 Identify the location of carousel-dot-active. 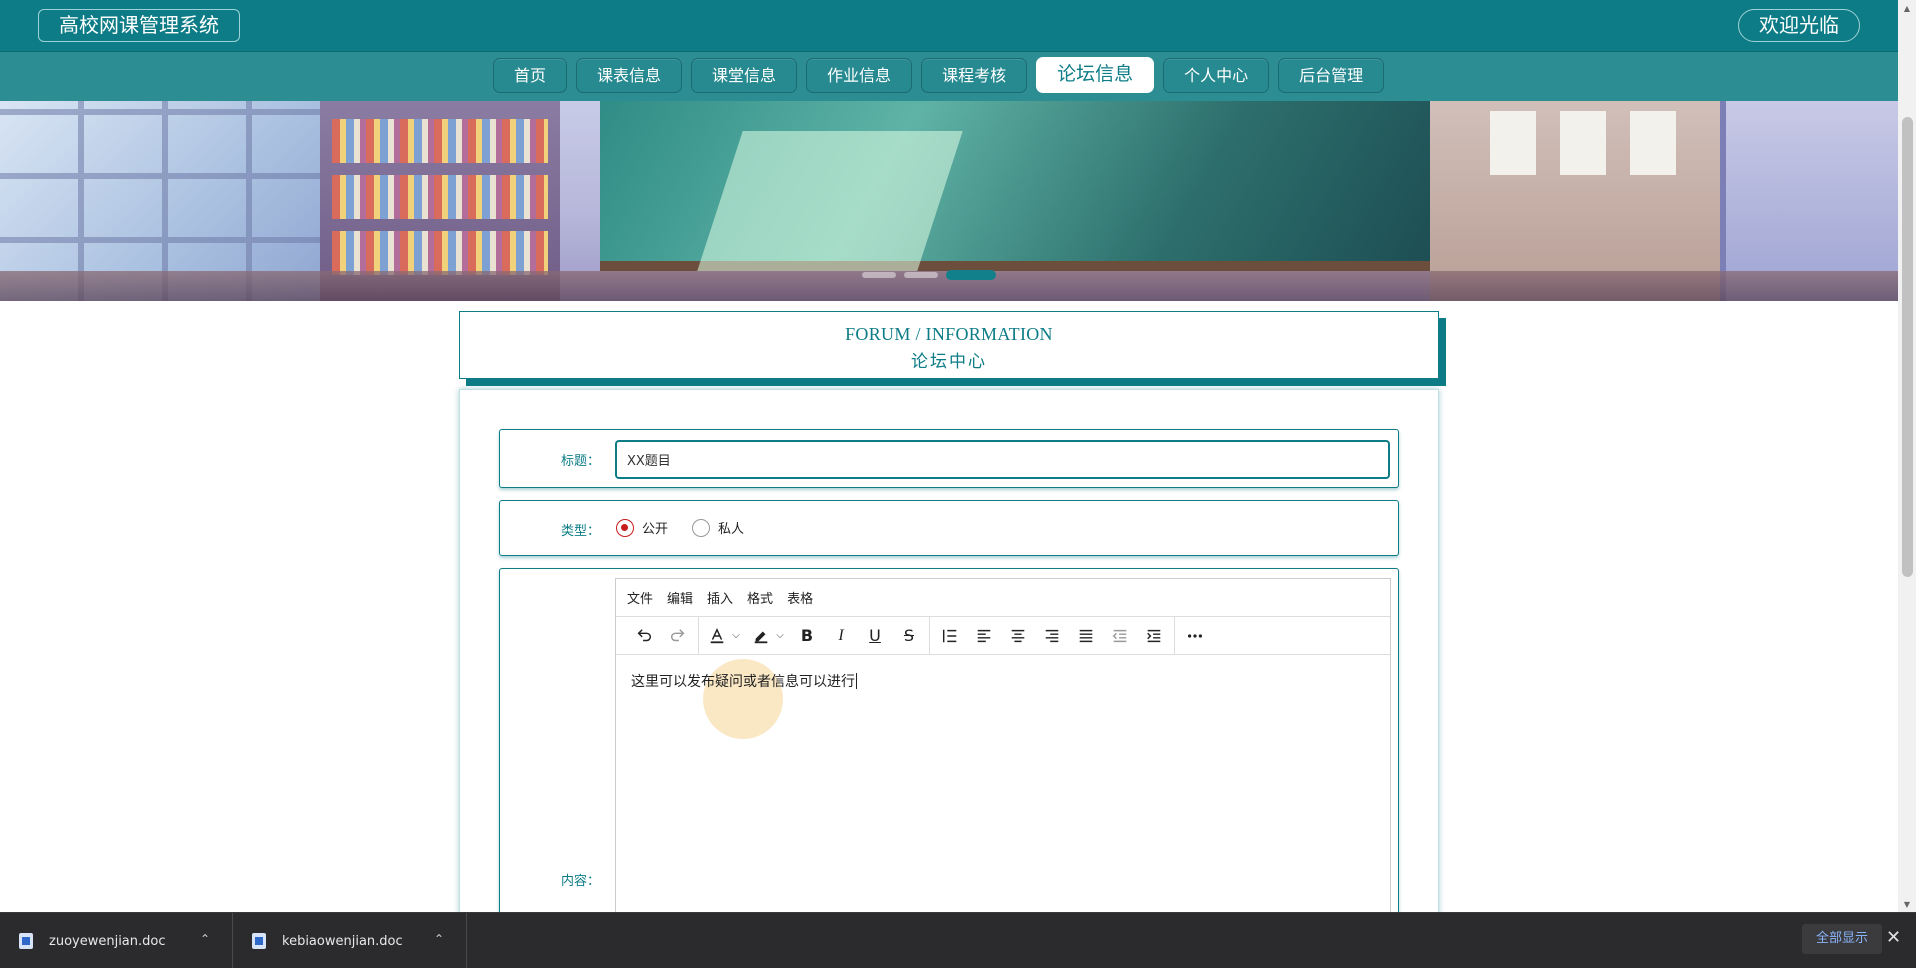
(971, 275).